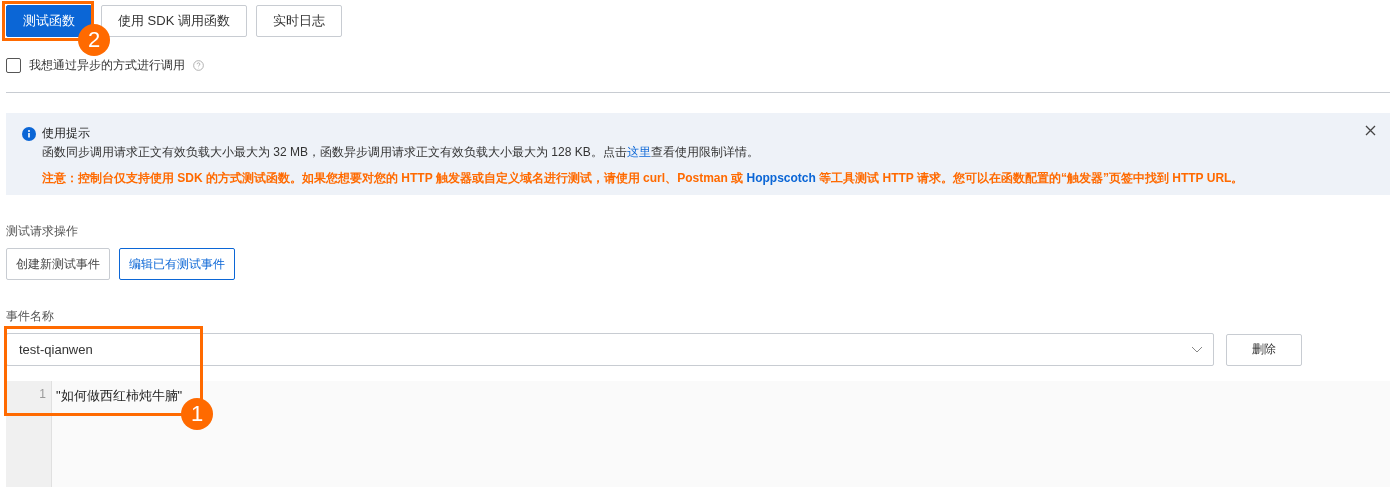  Describe the element at coordinates (42, 394) in the screenshot. I see `line-number: 1` at that location.